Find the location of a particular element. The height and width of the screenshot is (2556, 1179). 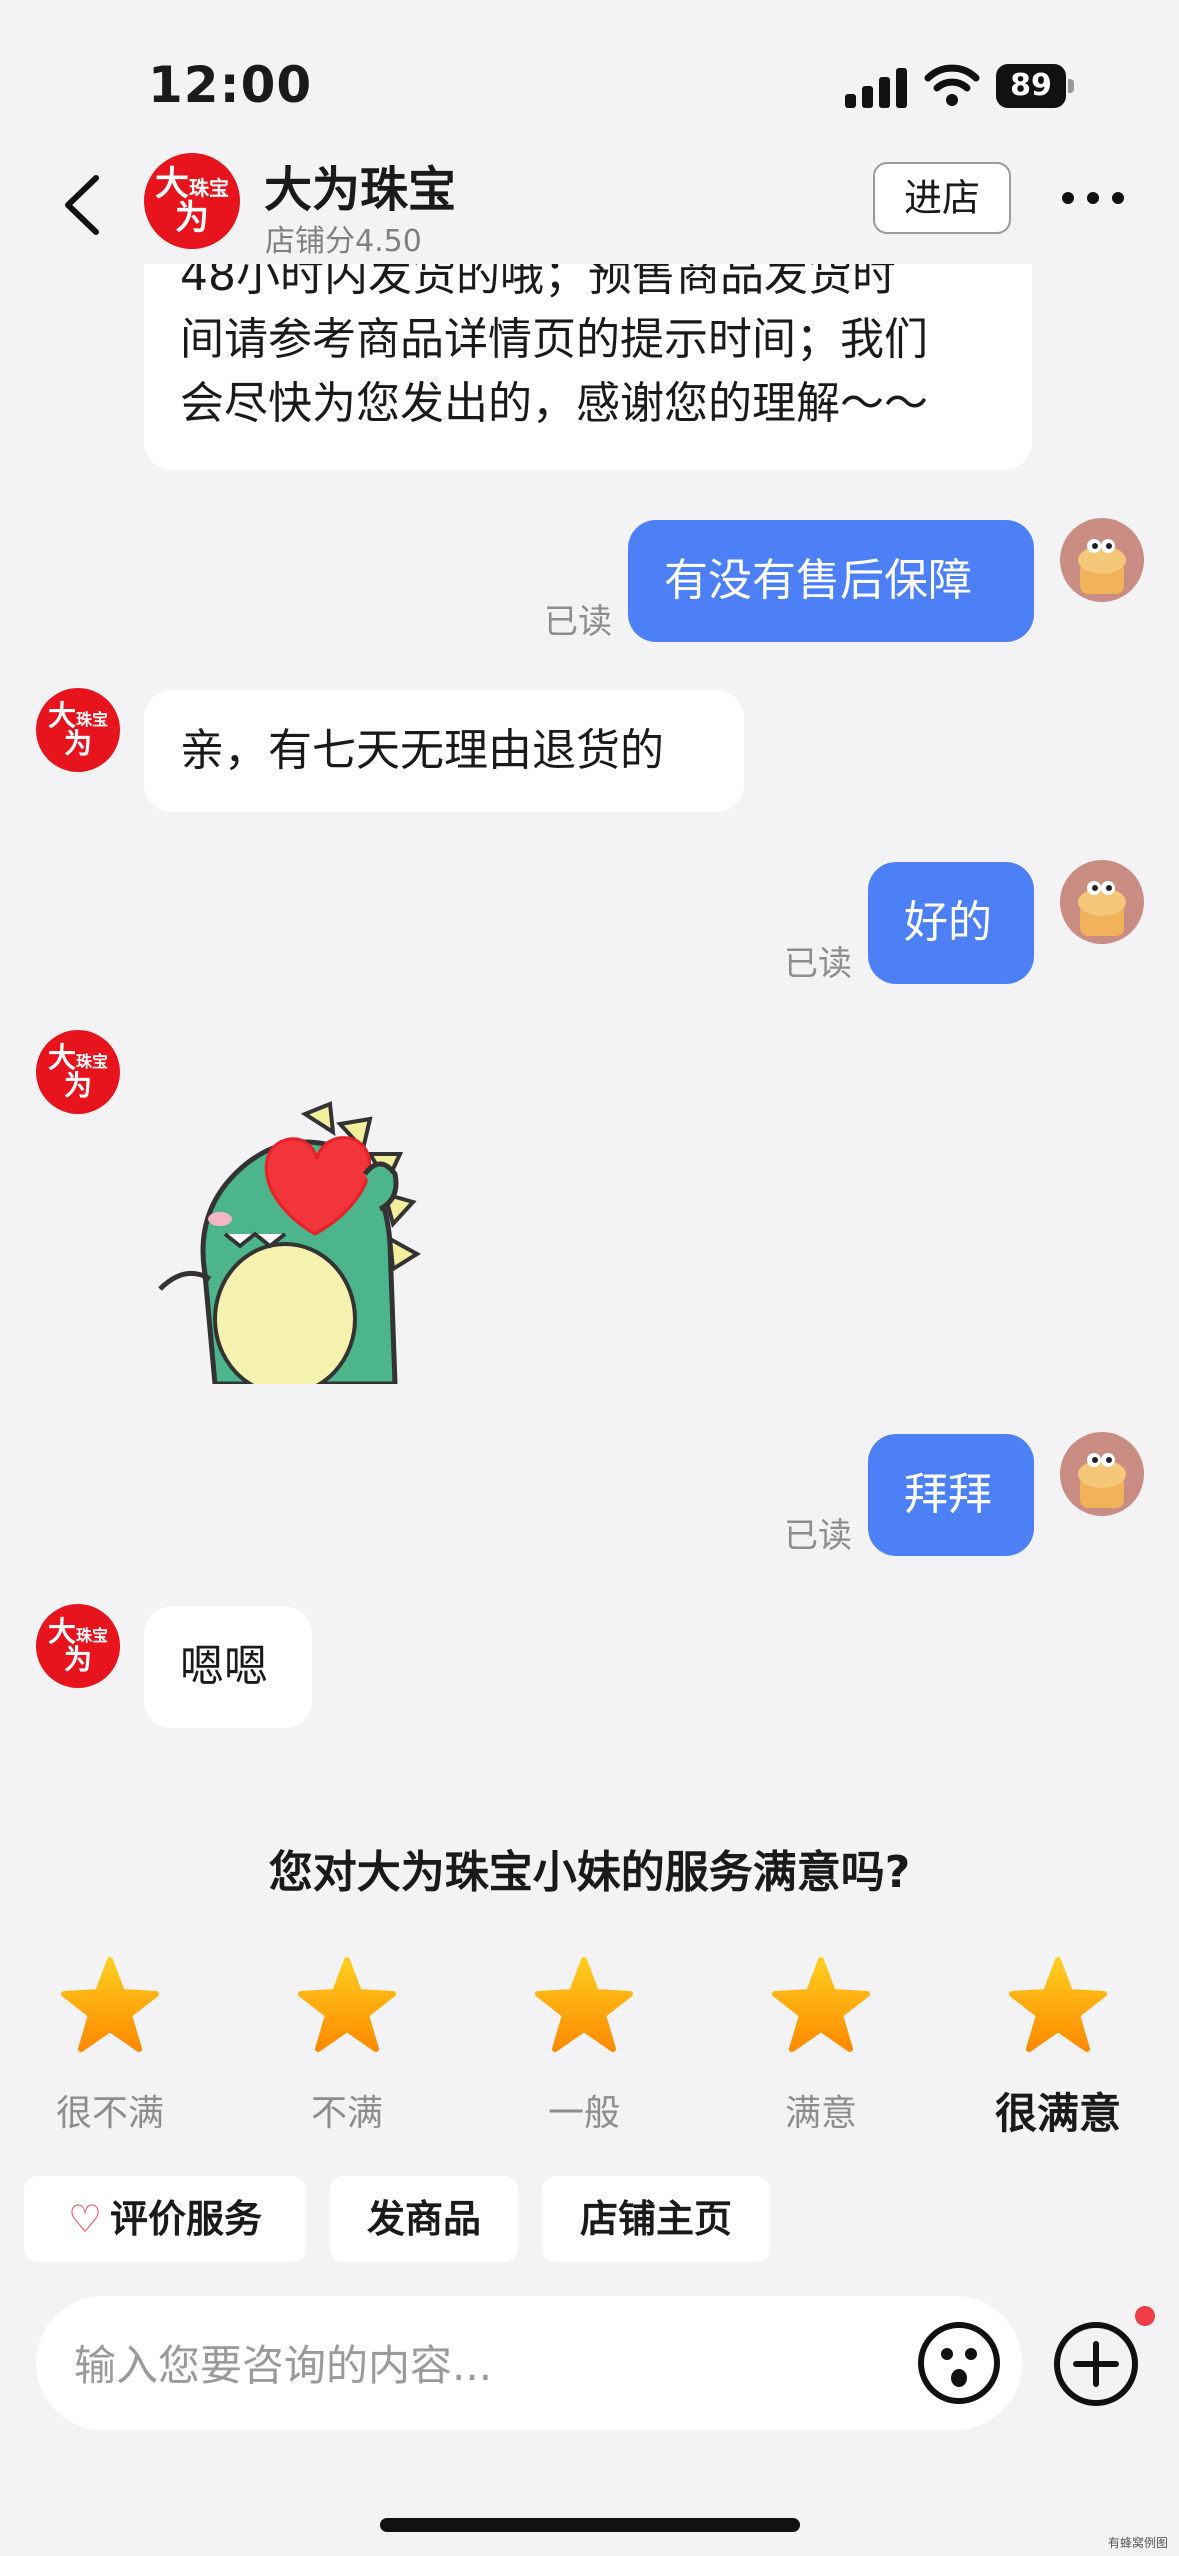

chat-header: 大珠宝 为 大为珠宝 店铺分4.50 进店 is located at coordinates (589, 207).